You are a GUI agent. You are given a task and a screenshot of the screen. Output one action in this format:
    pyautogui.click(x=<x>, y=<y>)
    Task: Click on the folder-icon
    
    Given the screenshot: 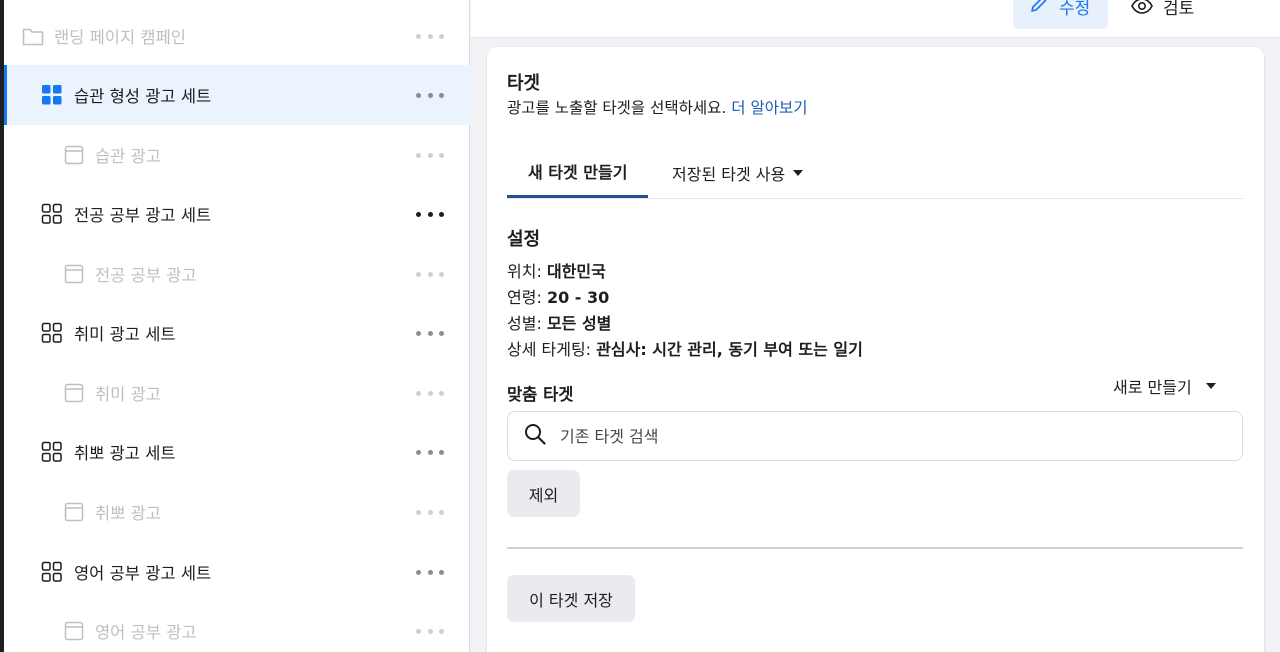 What is the action you would take?
    pyautogui.click(x=33, y=36)
    